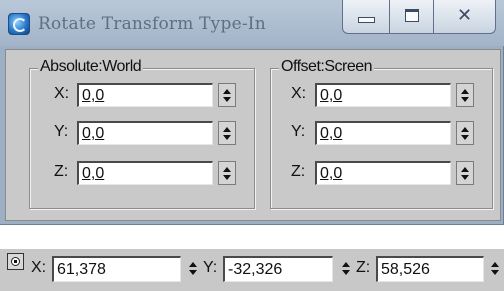  What do you see at coordinates (363, 267) in the screenshot?
I see `toolbar-z-label: Z:` at bounding box center [363, 267].